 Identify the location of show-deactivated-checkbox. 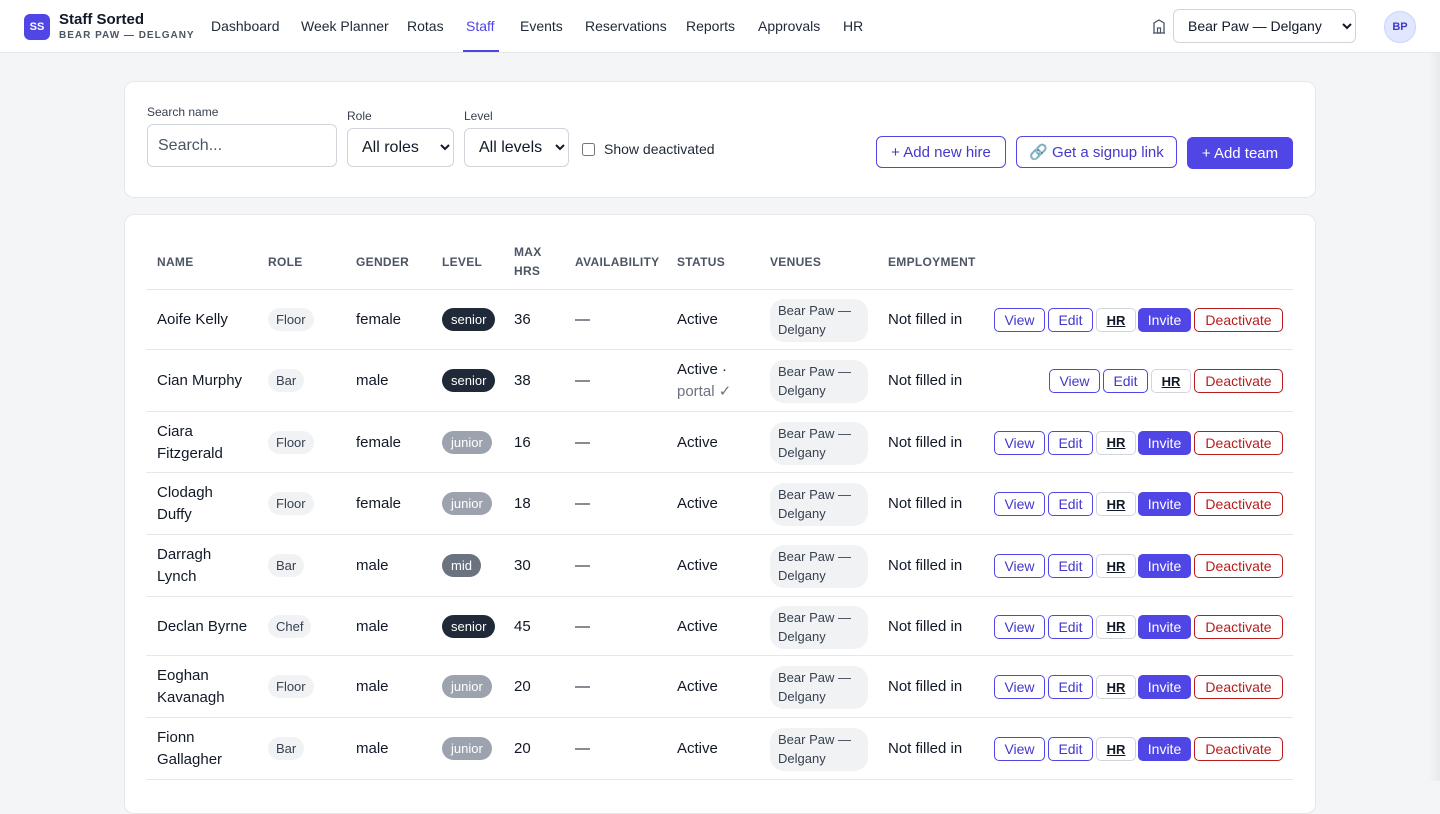
(588, 149).